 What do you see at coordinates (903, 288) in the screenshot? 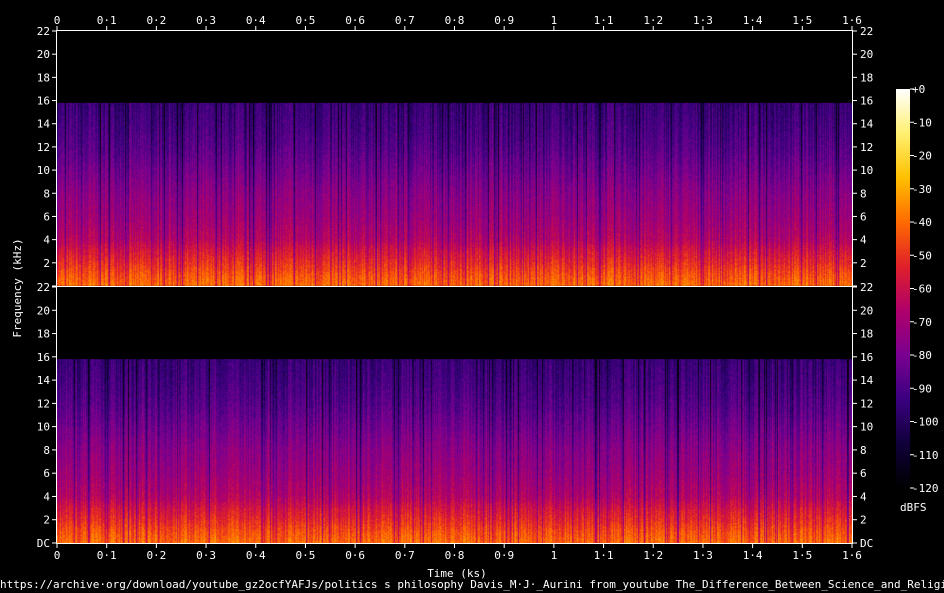
I see `colorbar-gradient` at bounding box center [903, 288].